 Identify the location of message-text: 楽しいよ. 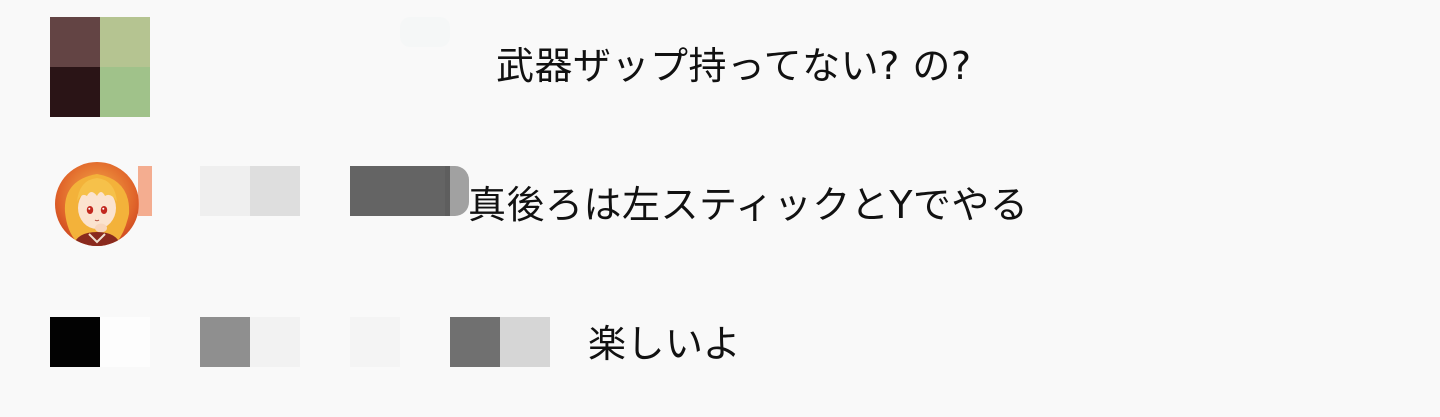
(665, 344).